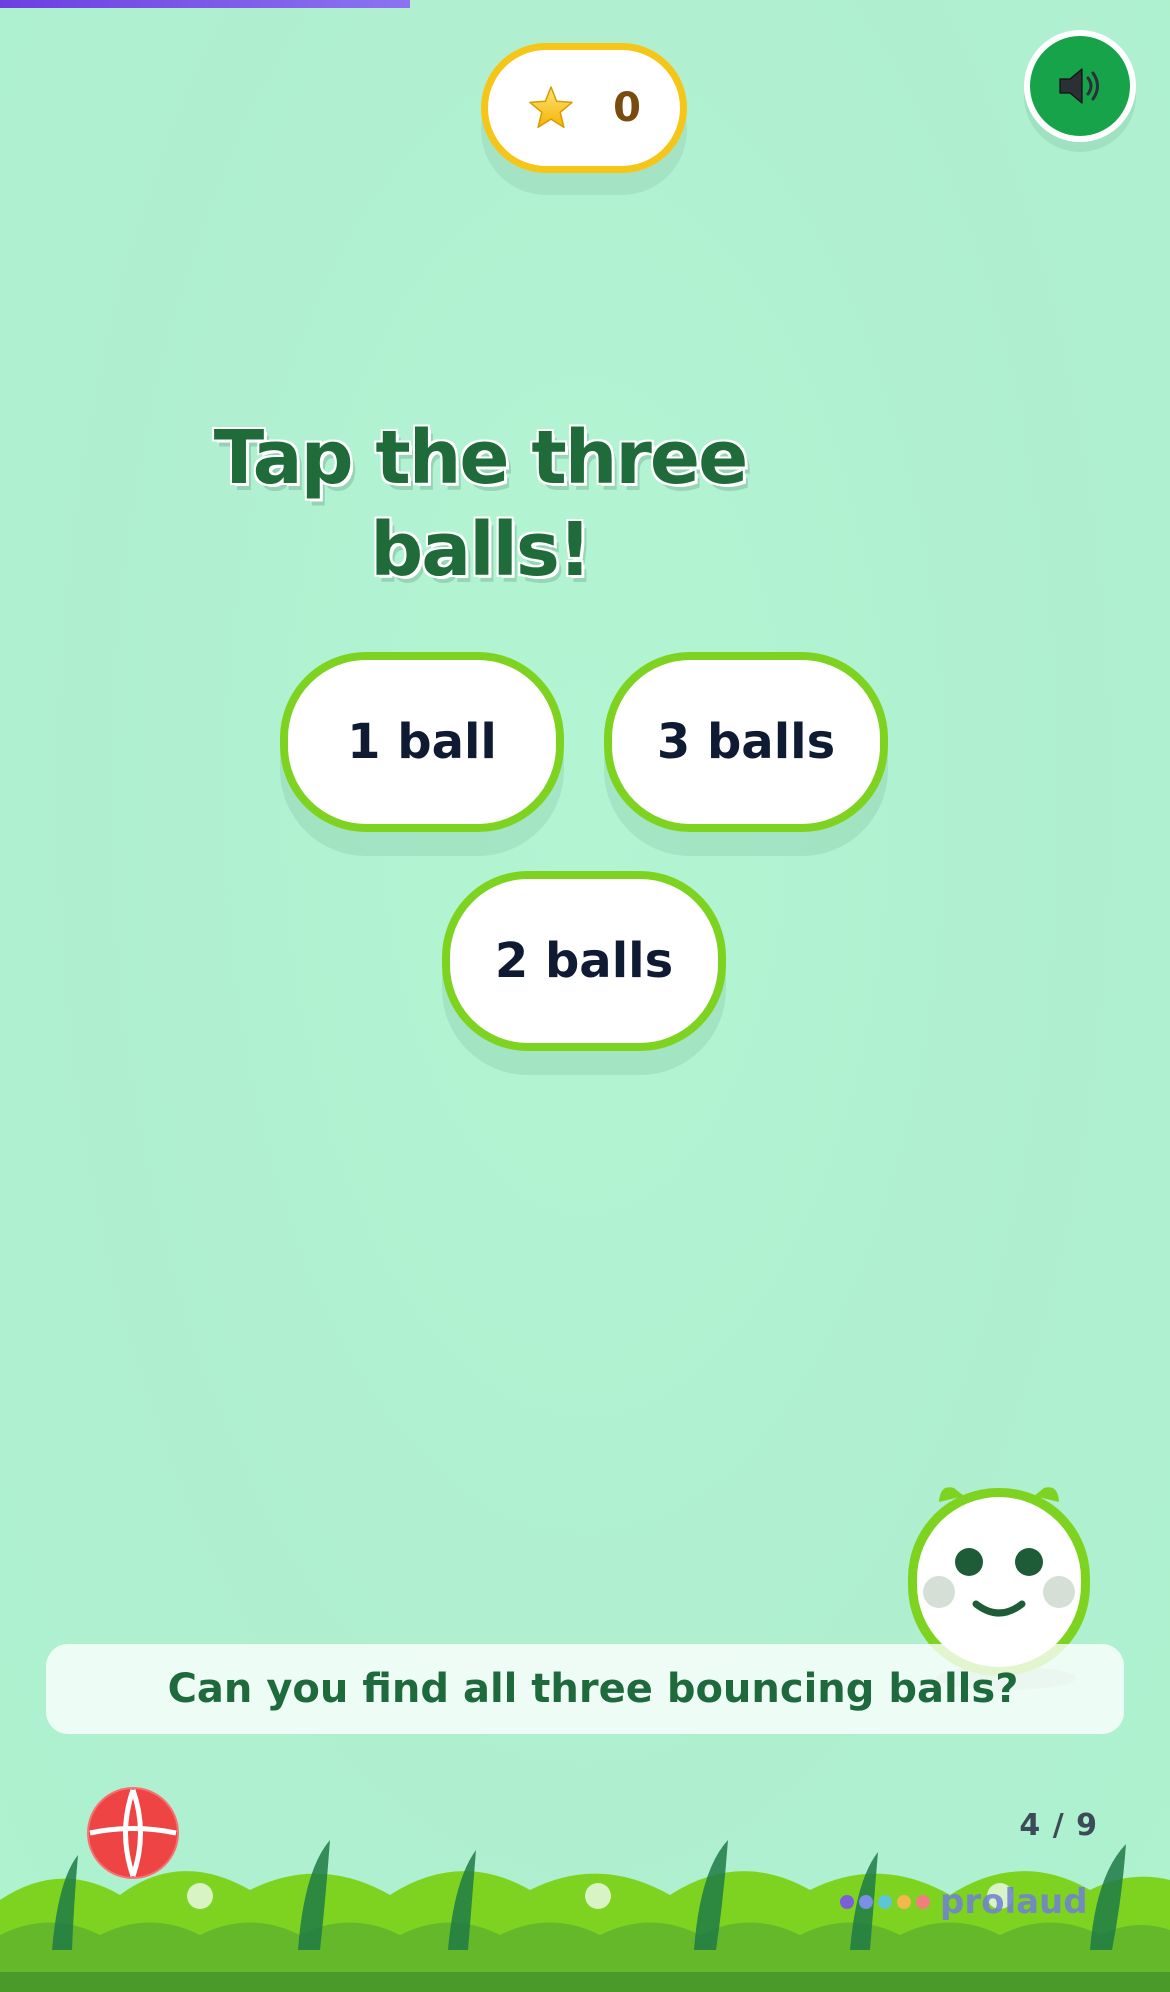 The width and height of the screenshot is (1170, 1992). Describe the element at coordinates (481, 504) in the screenshot. I see `question-title: Tap the three balls!` at that location.